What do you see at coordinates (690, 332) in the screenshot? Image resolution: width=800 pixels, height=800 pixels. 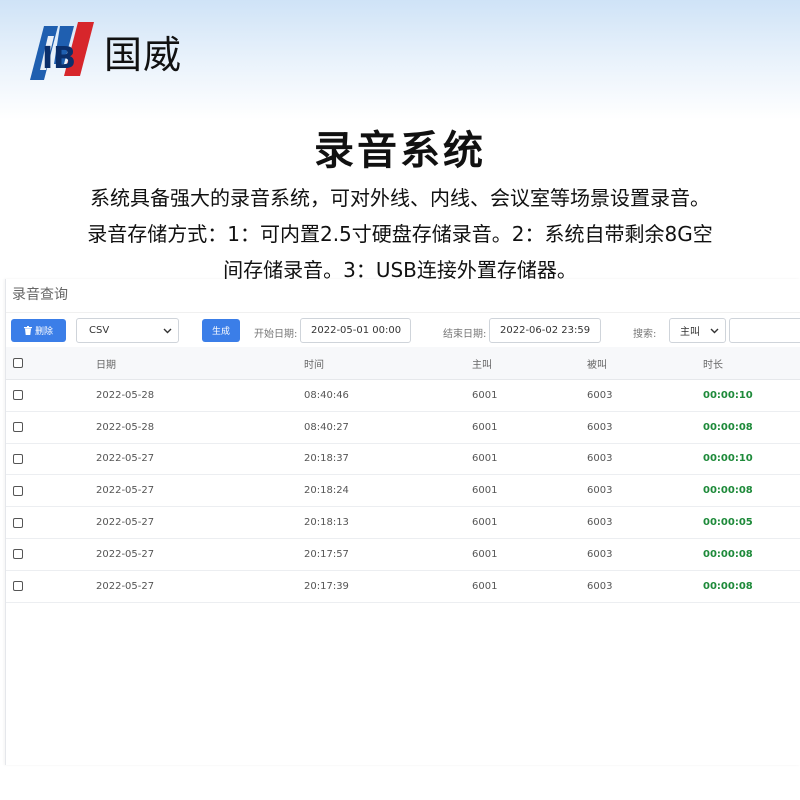 I see `search-field-value: 主叫` at bounding box center [690, 332].